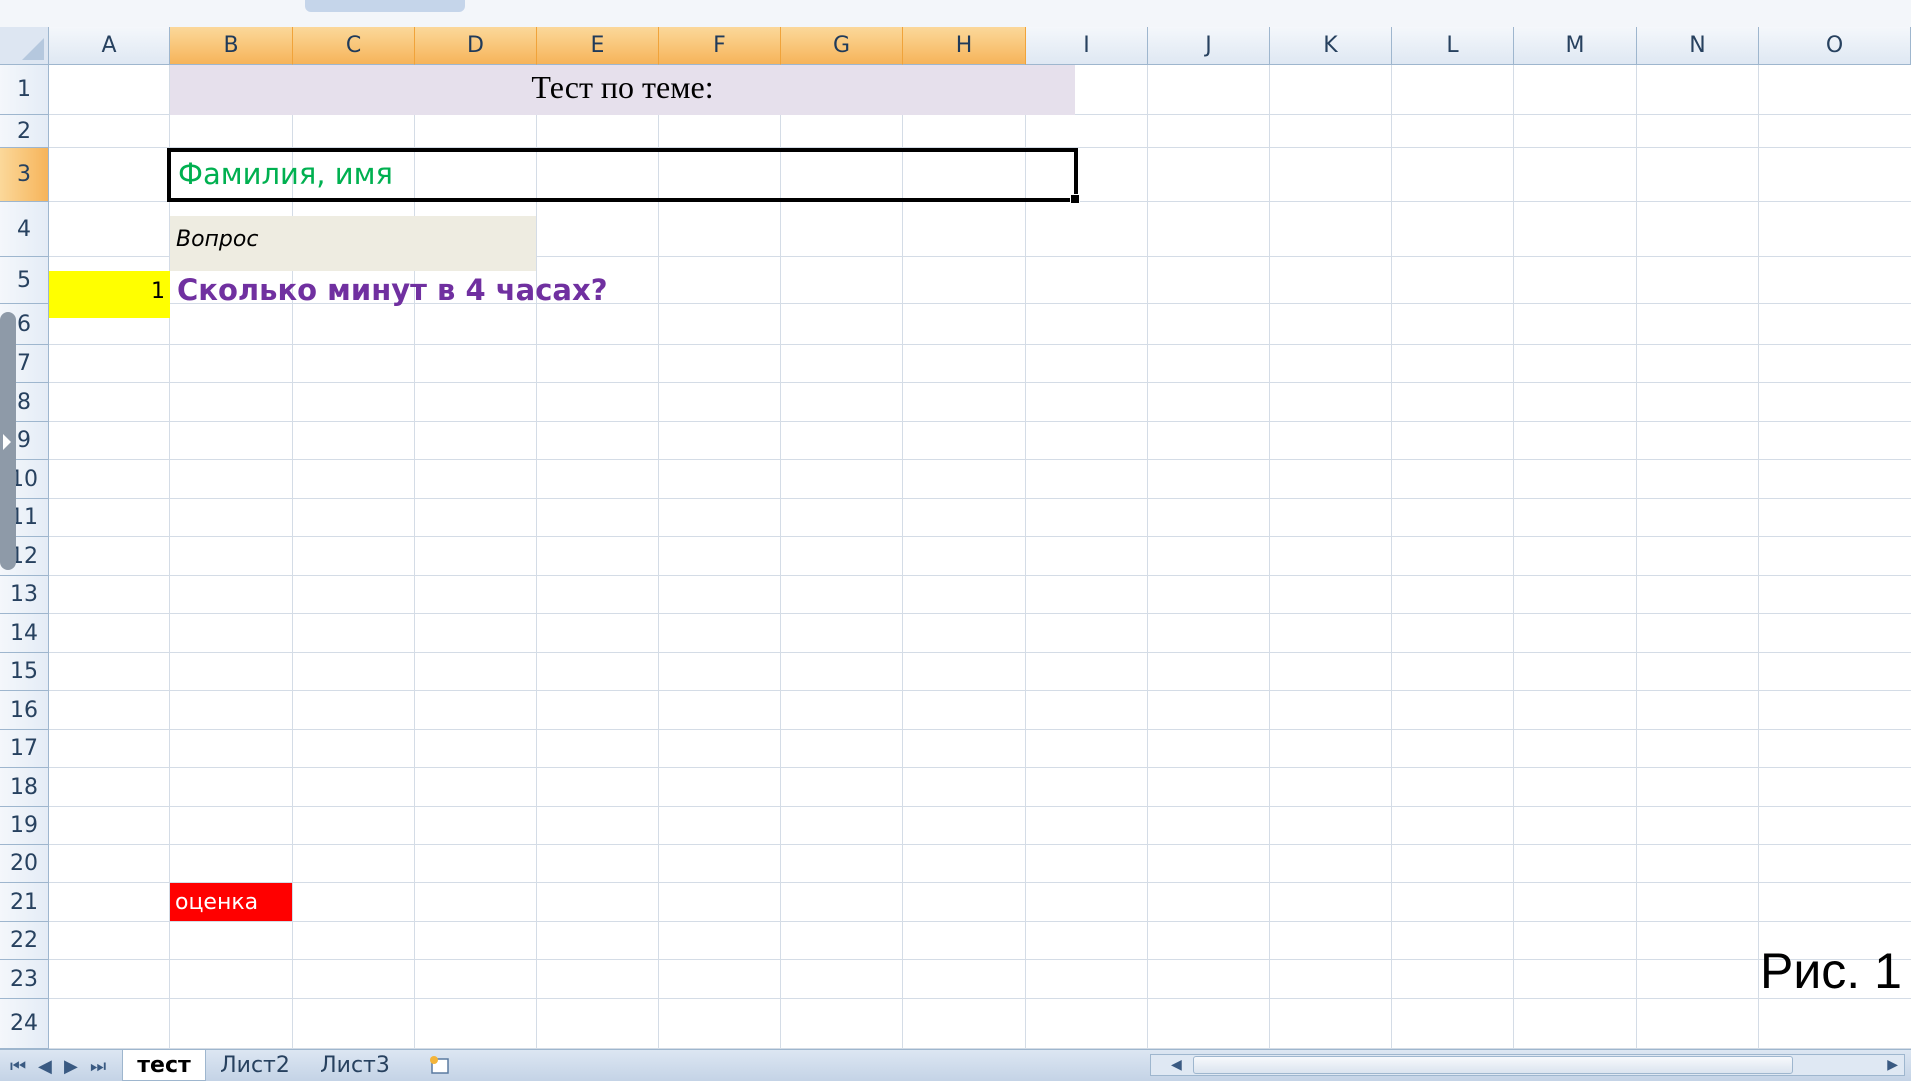 The width and height of the screenshot is (1911, 1081). I want to click on scroll-thumb, so click(1493, 1065).